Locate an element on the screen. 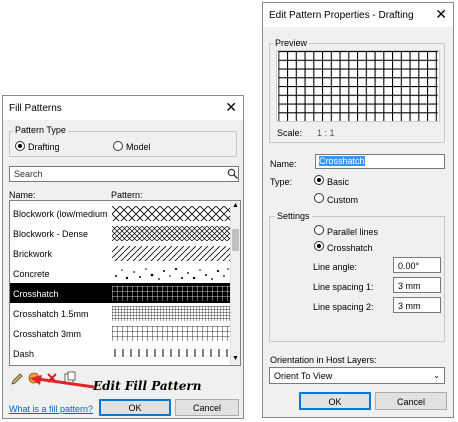 This screenshot has width=458, height=422. list-item: Crosshatch 3mm is located at coordinates (123, 333).